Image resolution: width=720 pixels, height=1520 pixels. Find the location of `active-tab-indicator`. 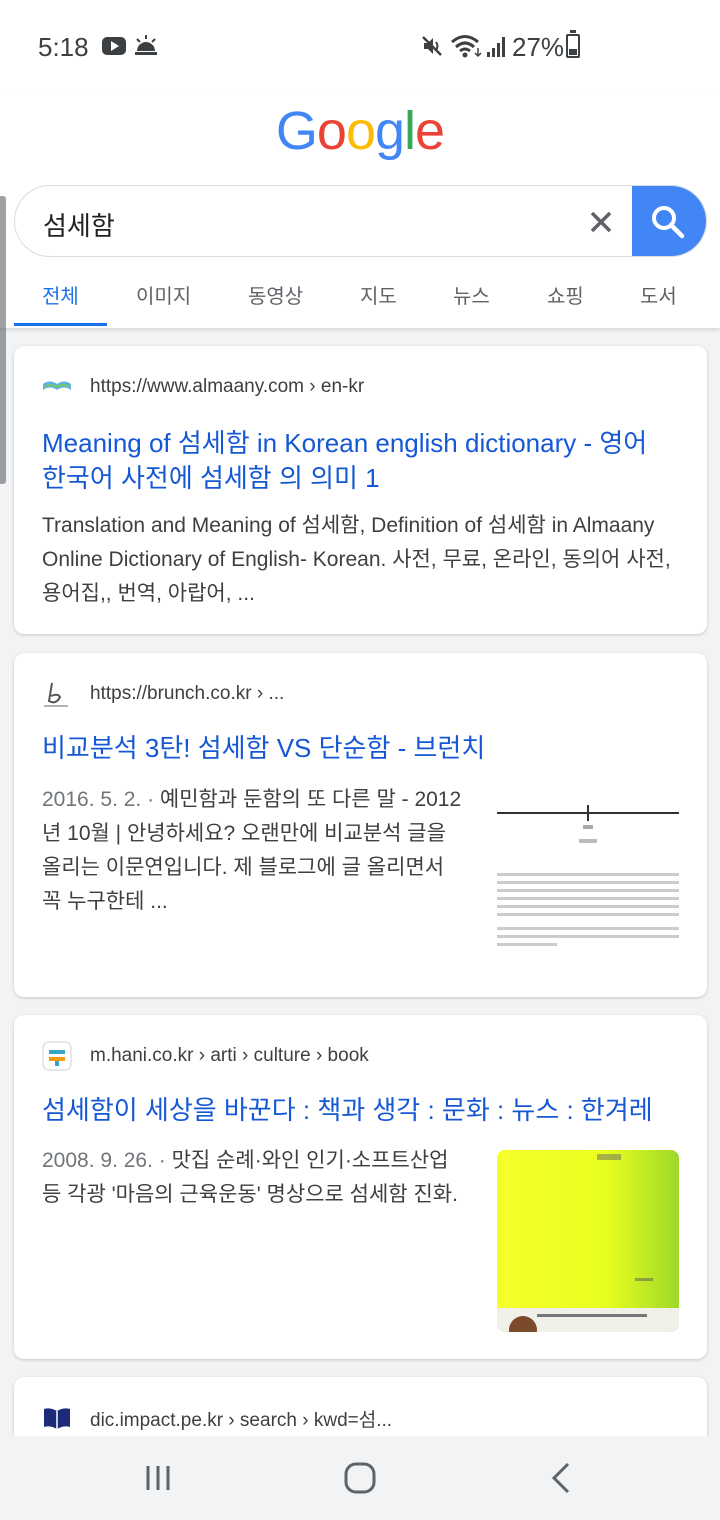

active-tab-indicator is located at coordinates (60, 324).